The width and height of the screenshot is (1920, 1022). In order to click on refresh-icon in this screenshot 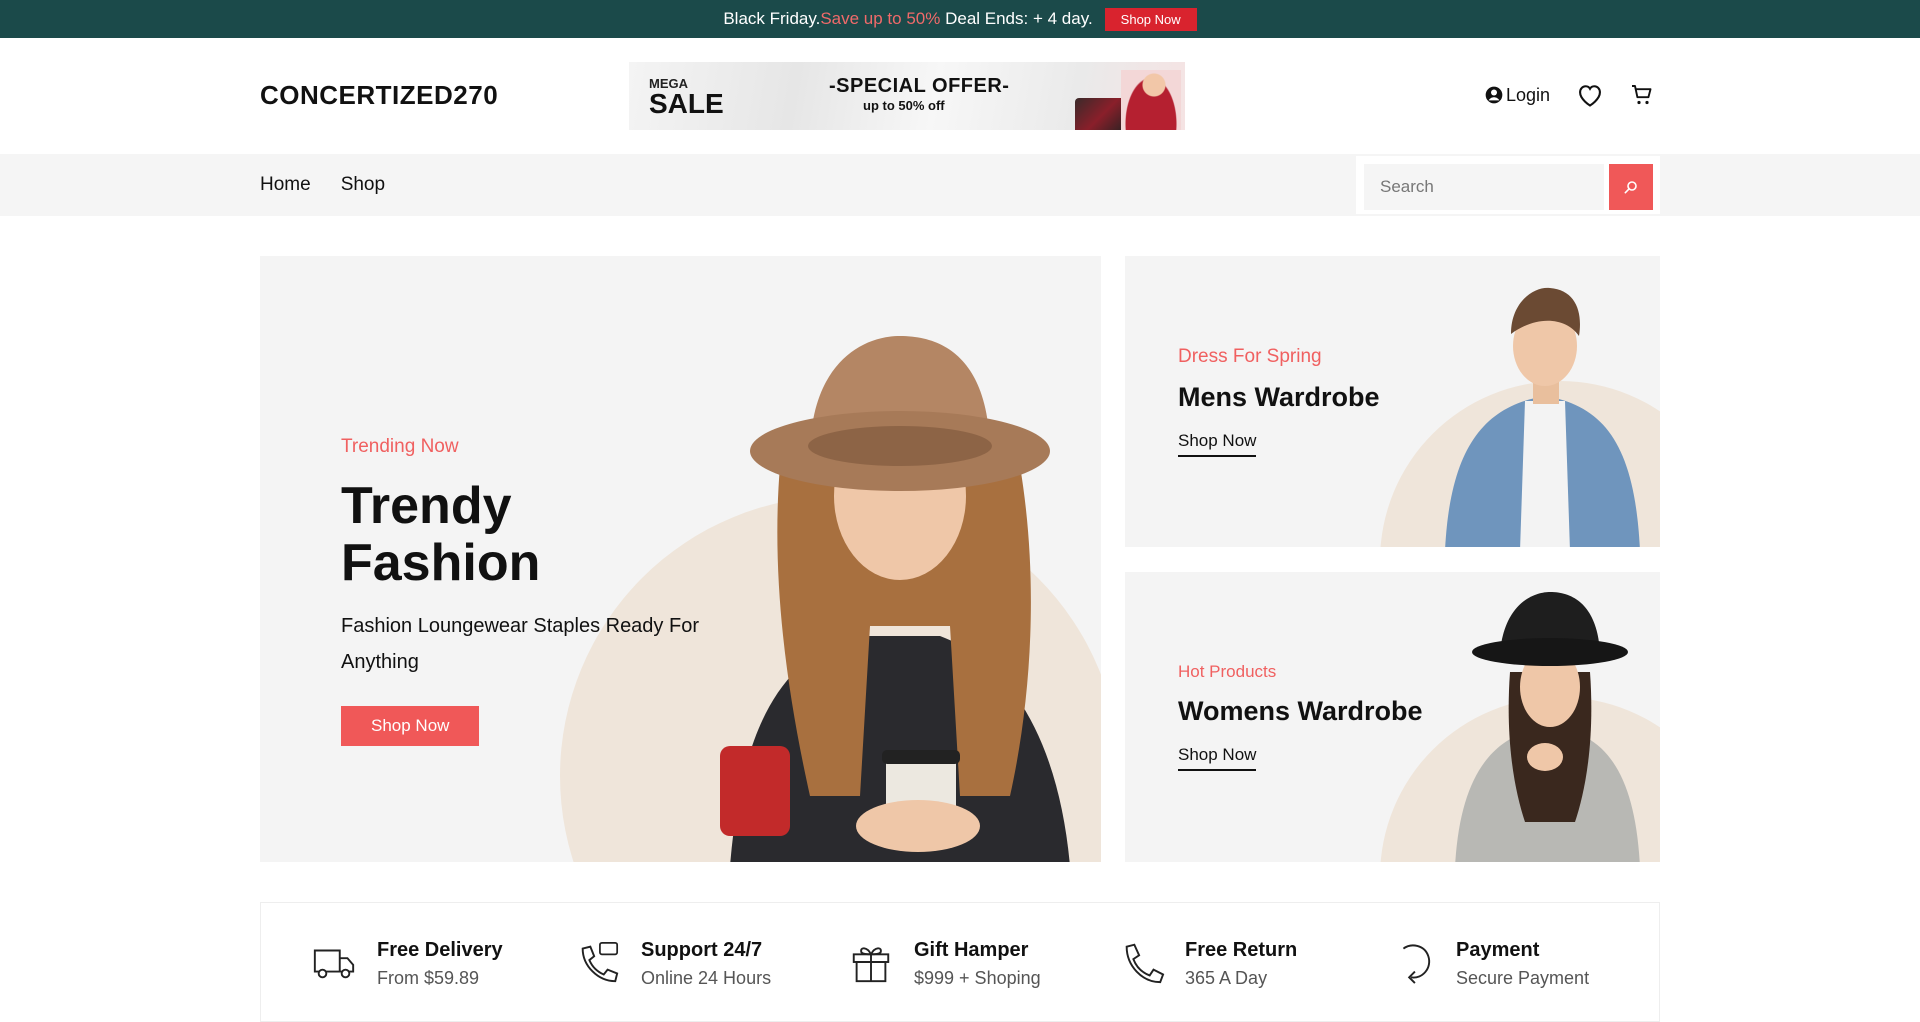, I will do `click(1416, 964)`.